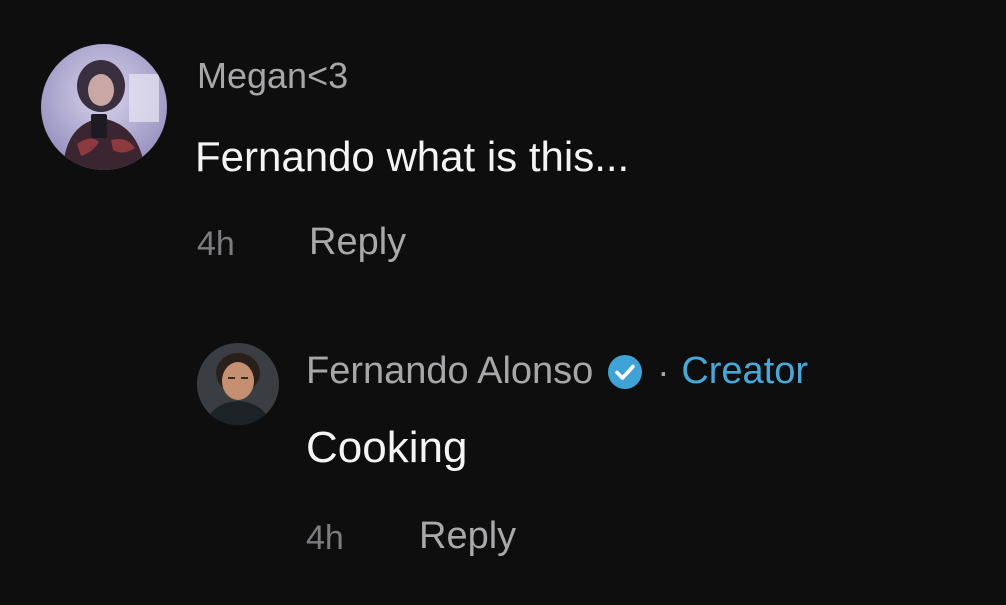  I want to click on comment-username: Fernando Alonso, so click(449, 371).